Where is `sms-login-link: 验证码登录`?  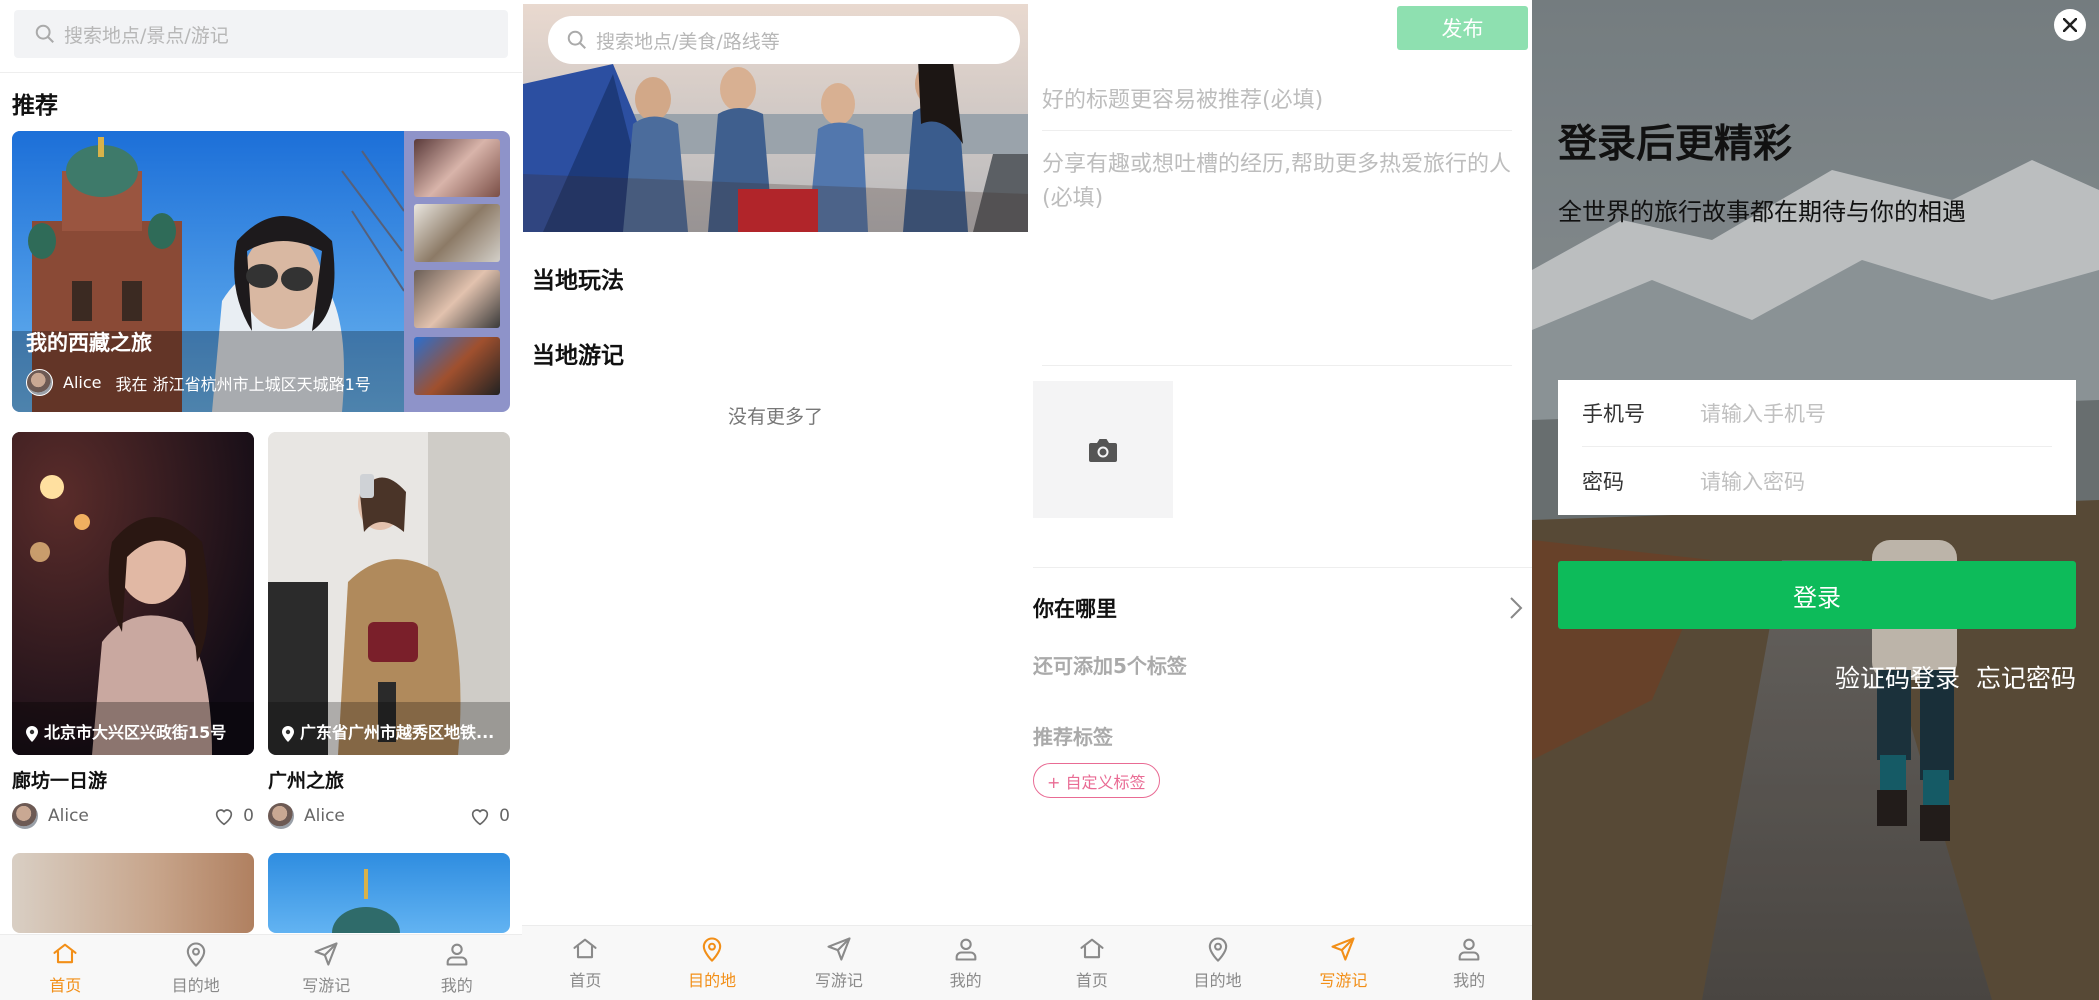 sms-login-link: 验证码登录 is located at coordinates (1897, 677).